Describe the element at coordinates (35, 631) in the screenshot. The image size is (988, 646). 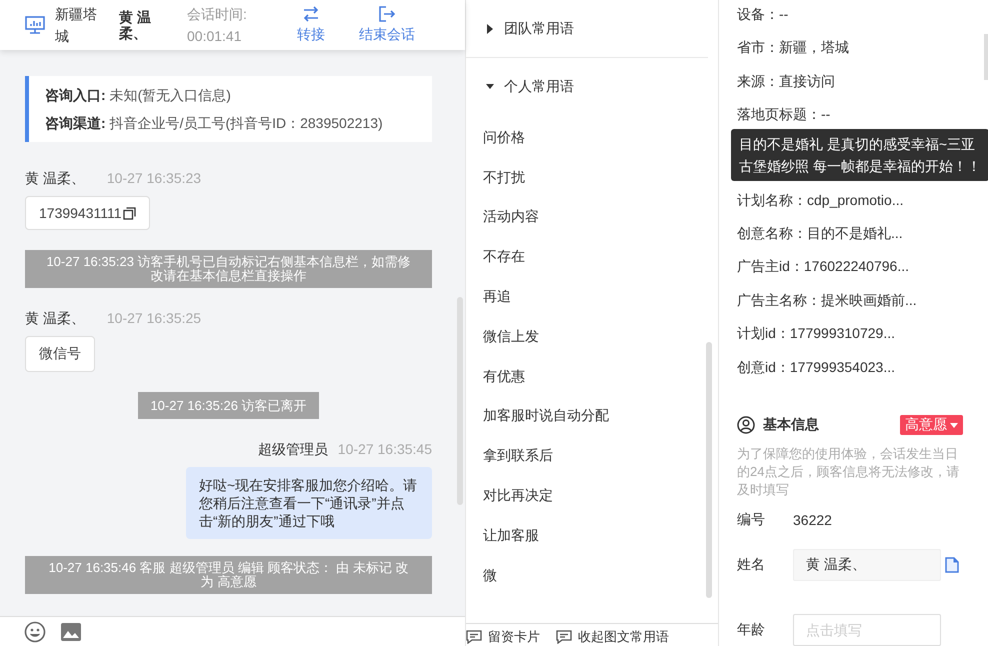
I see `emoji-icon` at that location.